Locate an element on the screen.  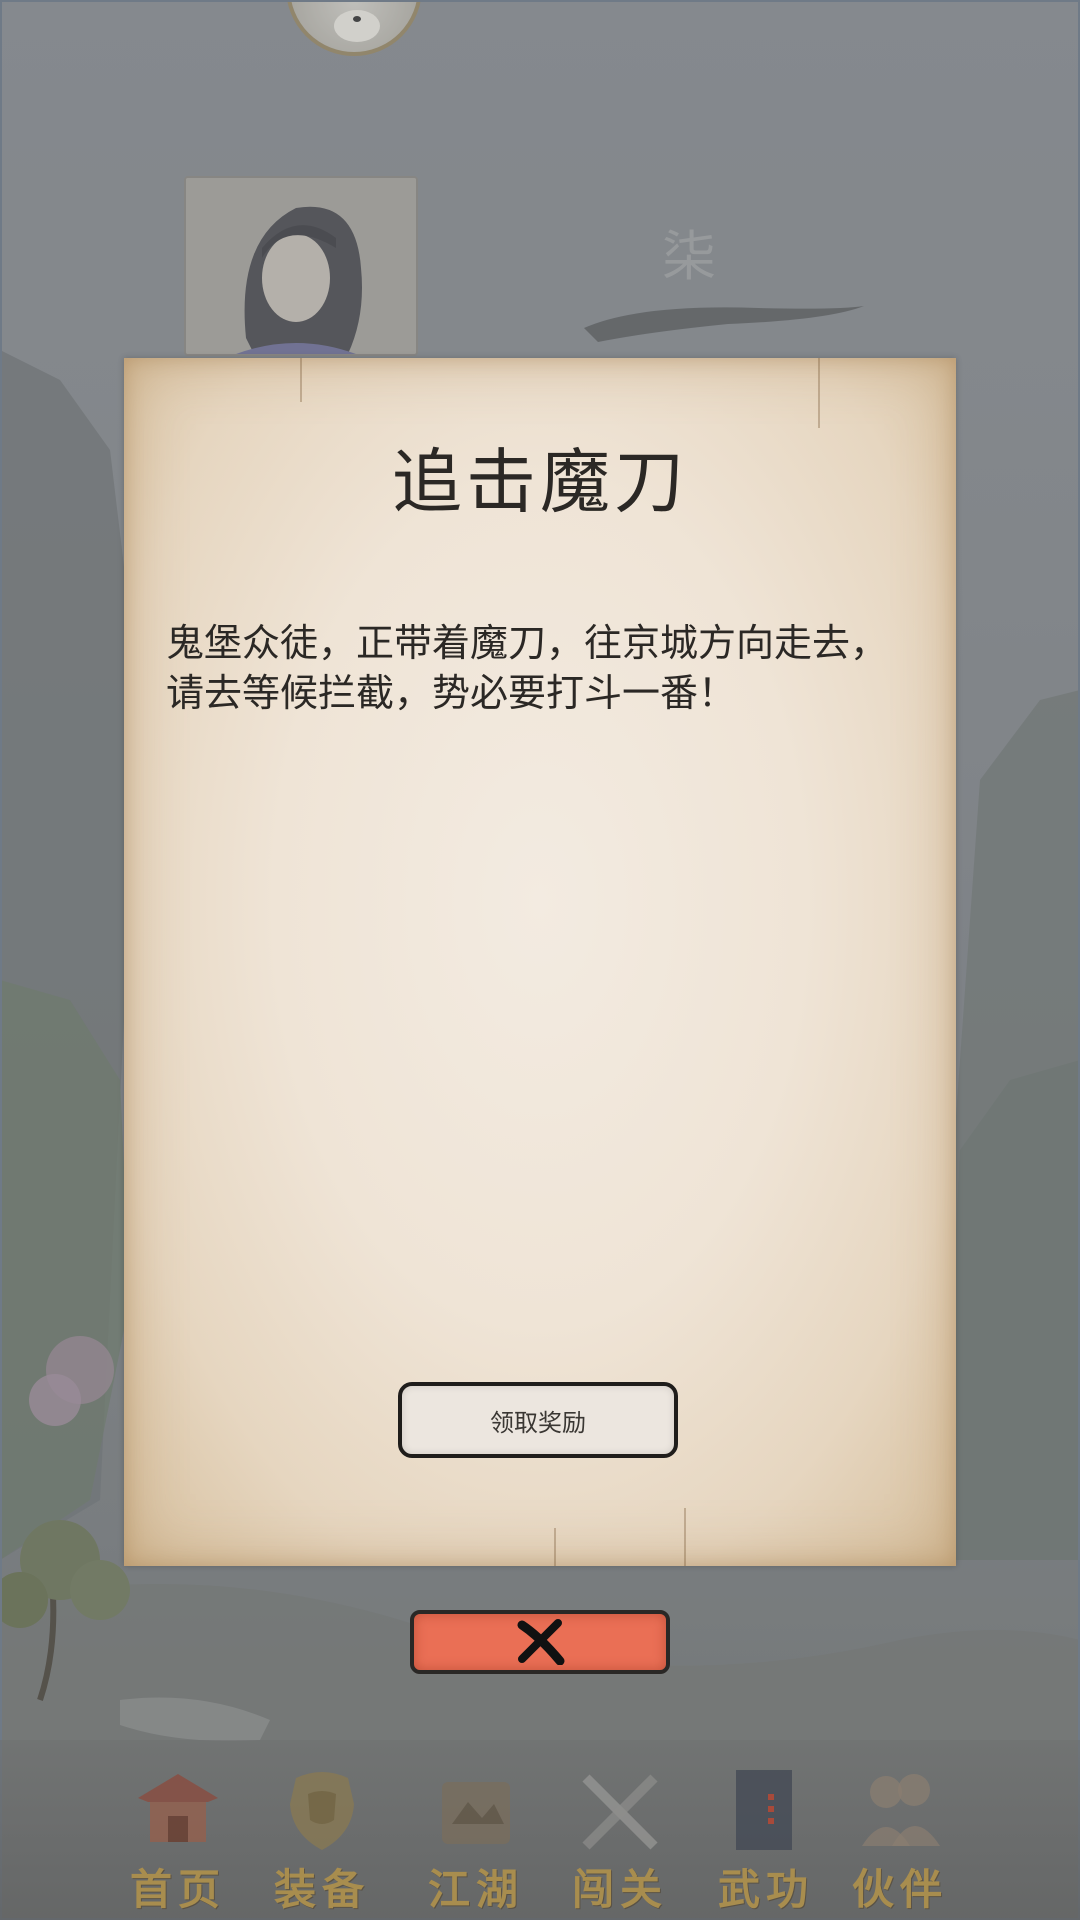
quest-description: 鬼堡众徒，正带着魔刀，往京城方向走去，请去等候拦截，势必要打斗一番！ is located at coordinates (527, 668).